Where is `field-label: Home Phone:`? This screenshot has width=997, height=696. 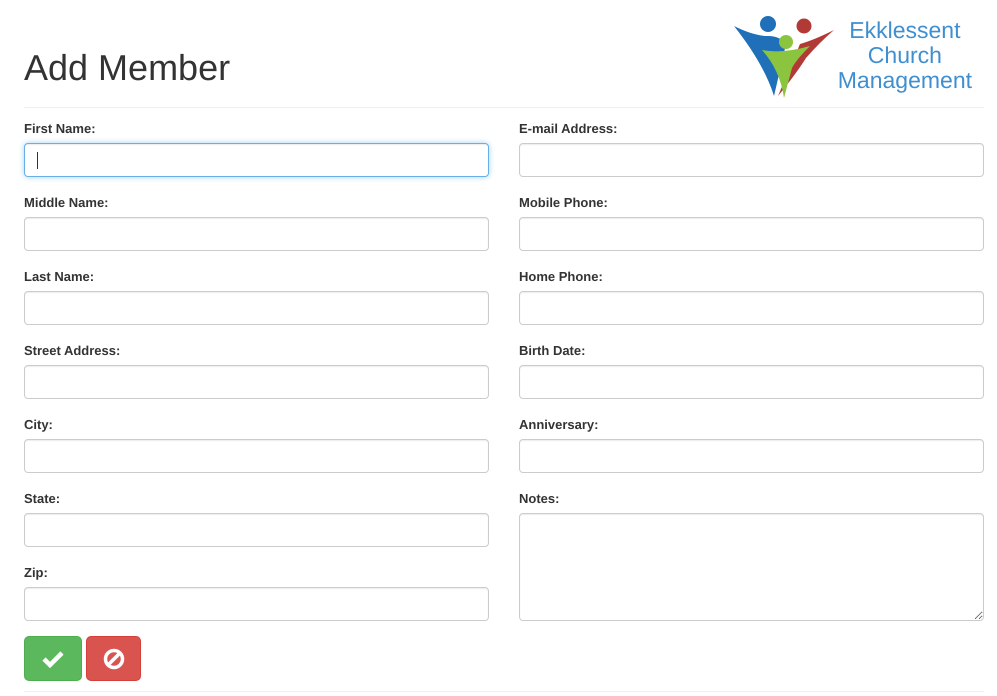
field-label: Home Phone: is located at coordinates (561, 277).